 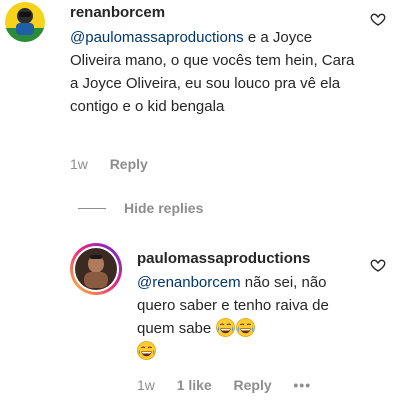 I want to click on comment-username: renanborcem, so click(x=117, y=13).